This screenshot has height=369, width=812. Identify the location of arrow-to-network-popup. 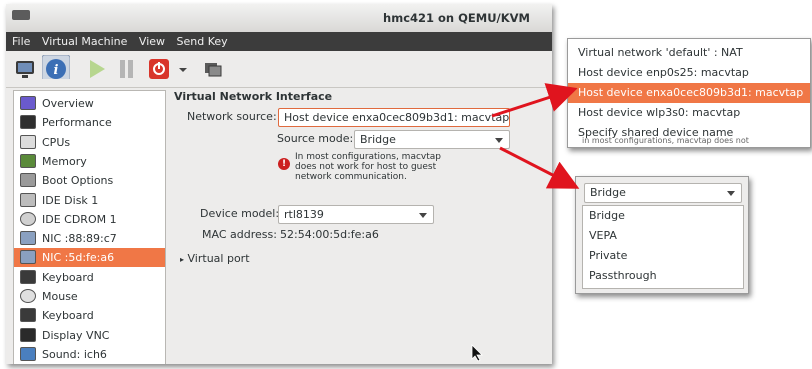
(534, 100).